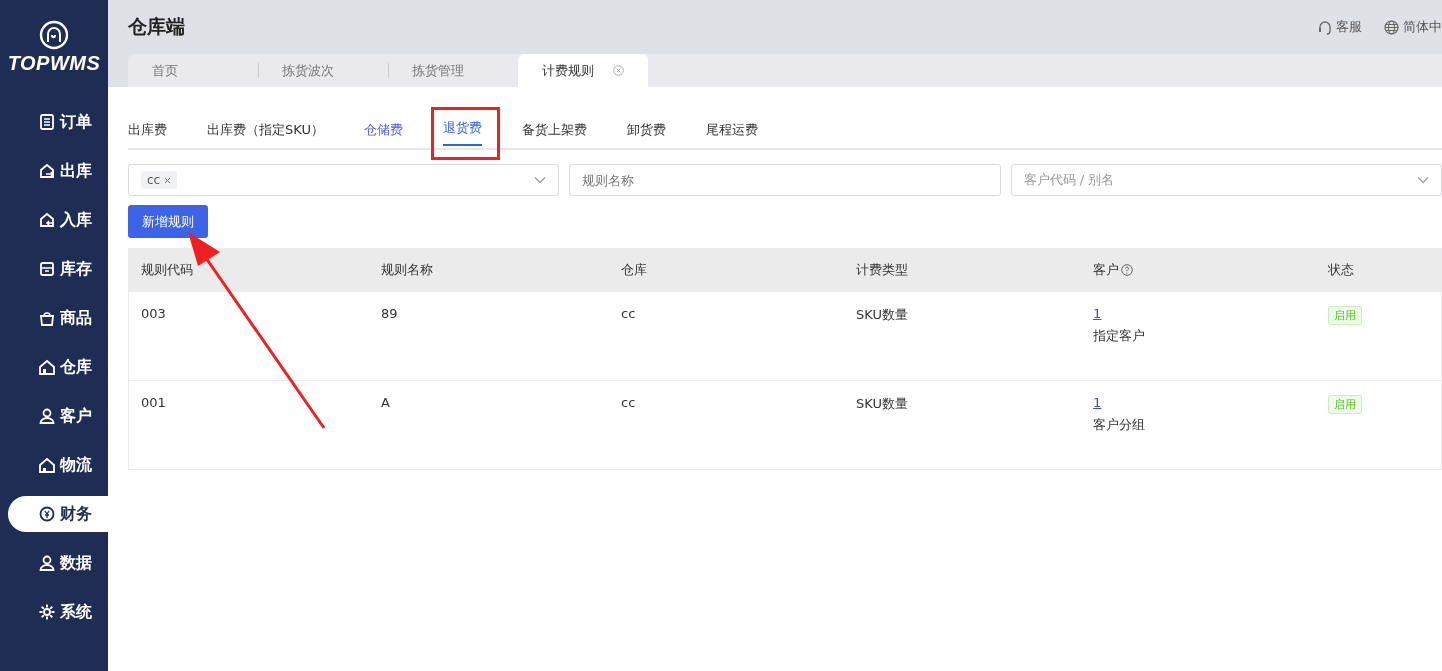 This screenshot has height=671, width=1442. Describe the element at coordinates (58, 612) in the screenshot. I see `sidebar-item: 系统` at that location.